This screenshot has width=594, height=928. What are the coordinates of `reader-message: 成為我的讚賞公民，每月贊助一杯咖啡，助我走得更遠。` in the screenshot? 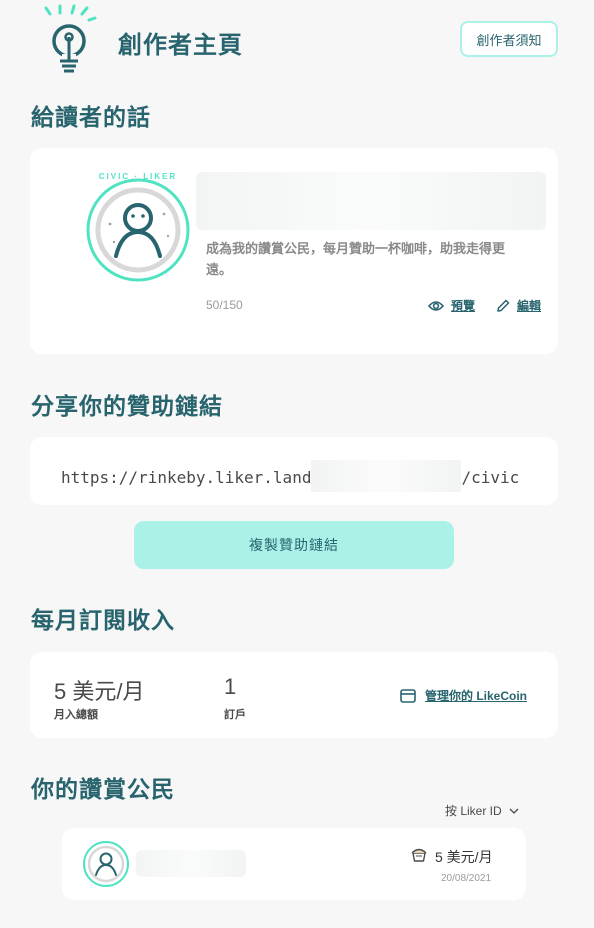 It's located at (356, 259).